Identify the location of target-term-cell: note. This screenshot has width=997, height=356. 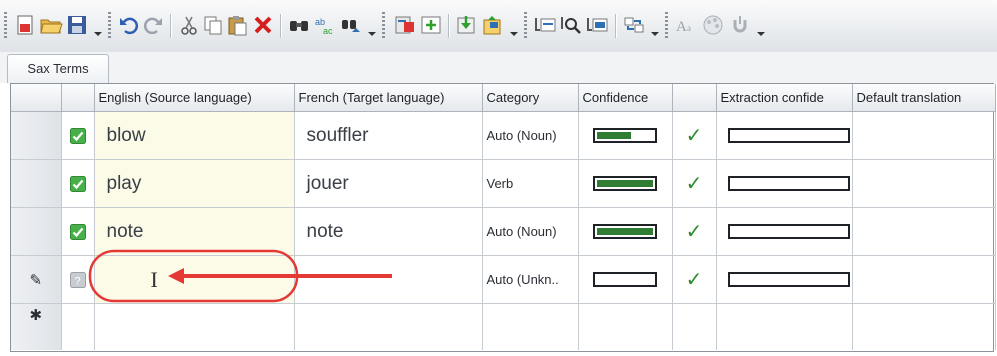
(388, 231).